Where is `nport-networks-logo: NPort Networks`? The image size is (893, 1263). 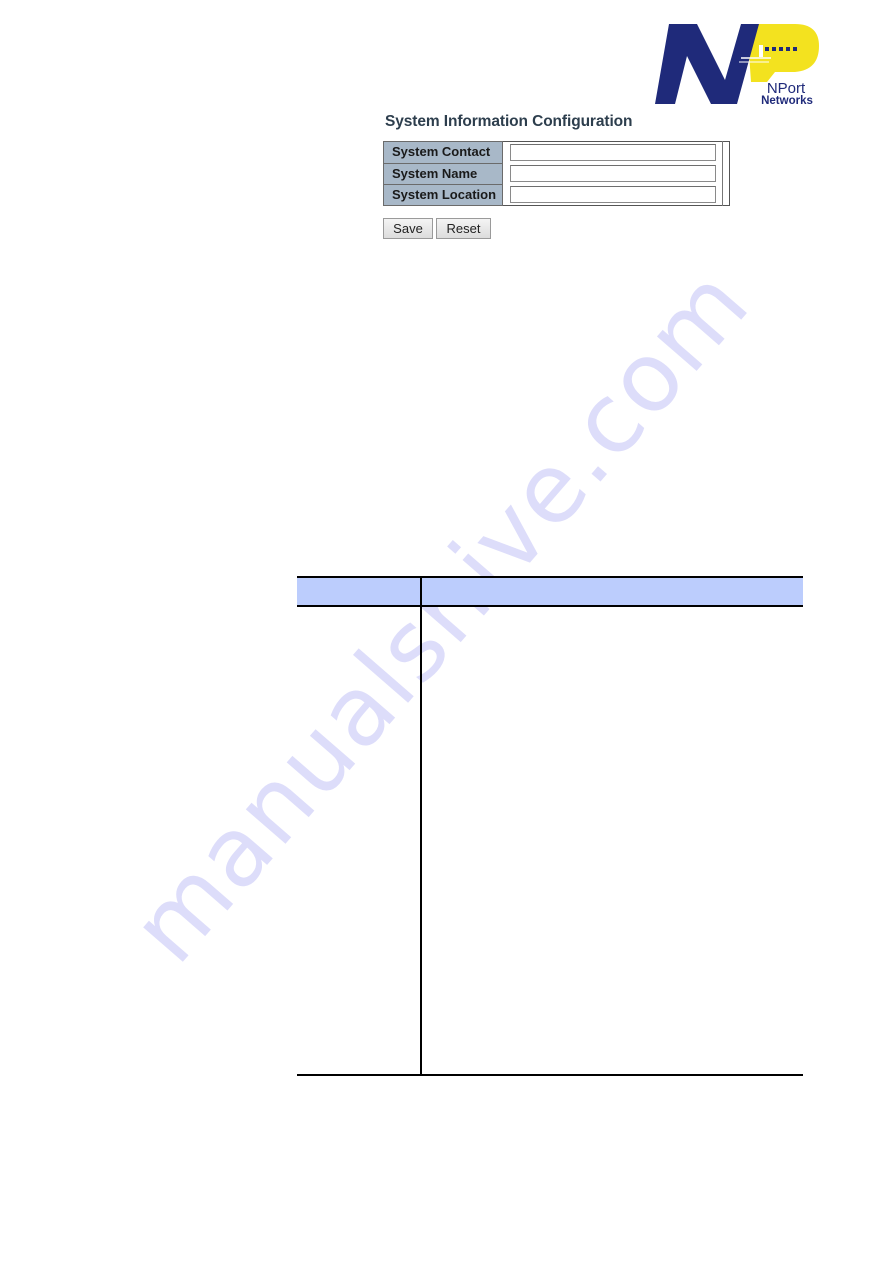 nport-networks-logo: NPort Networks is located at coordinates (738, 64).